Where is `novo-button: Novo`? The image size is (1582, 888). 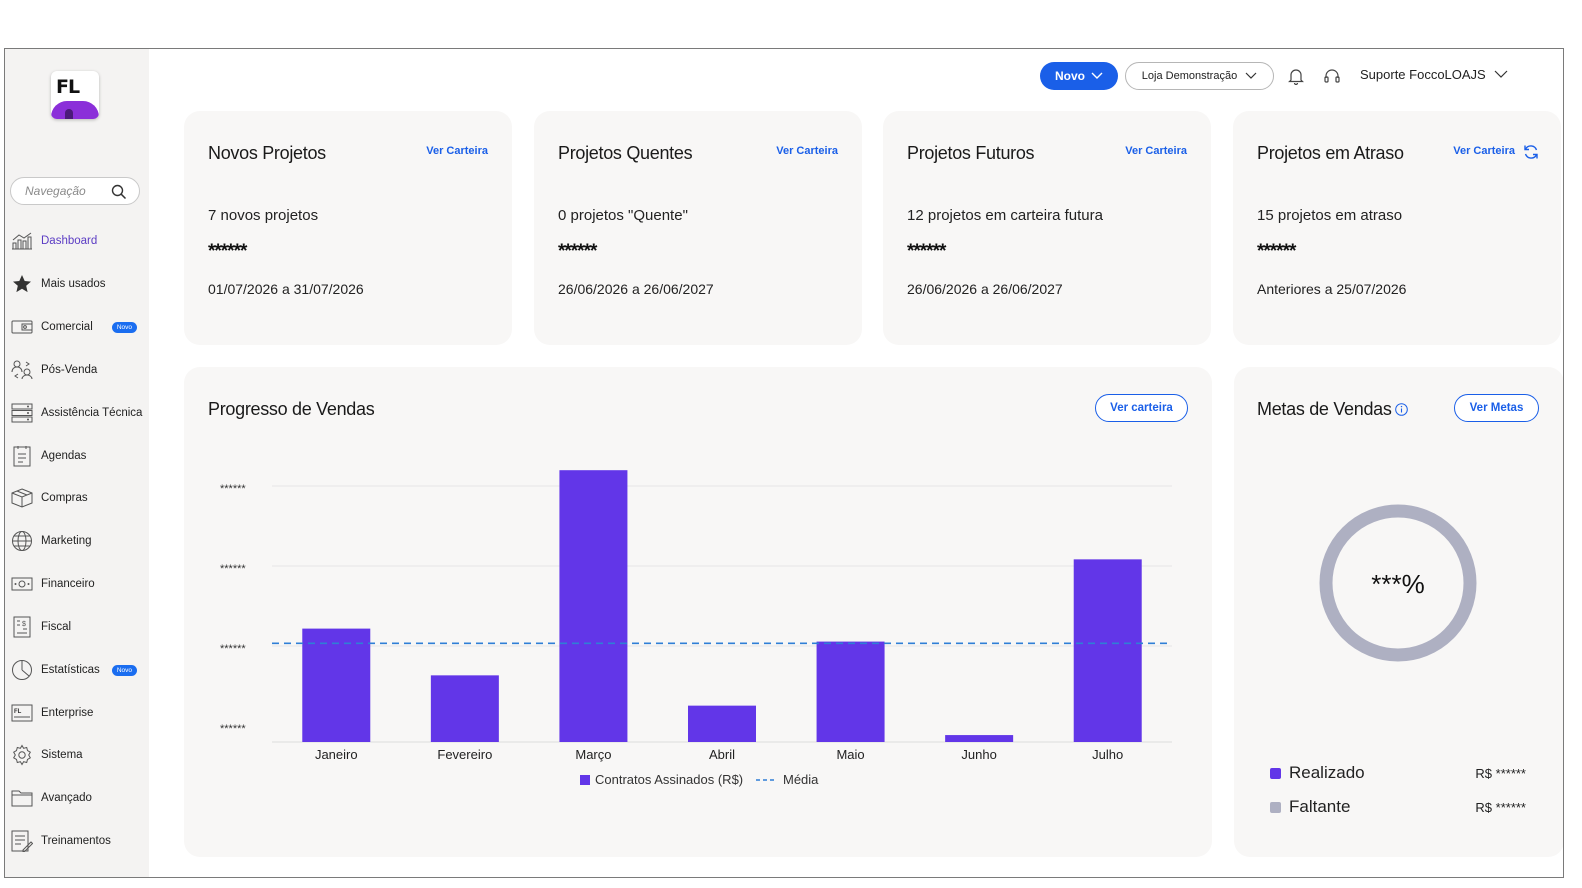
novo-button: Novo is located at coordinates (1079, 76).